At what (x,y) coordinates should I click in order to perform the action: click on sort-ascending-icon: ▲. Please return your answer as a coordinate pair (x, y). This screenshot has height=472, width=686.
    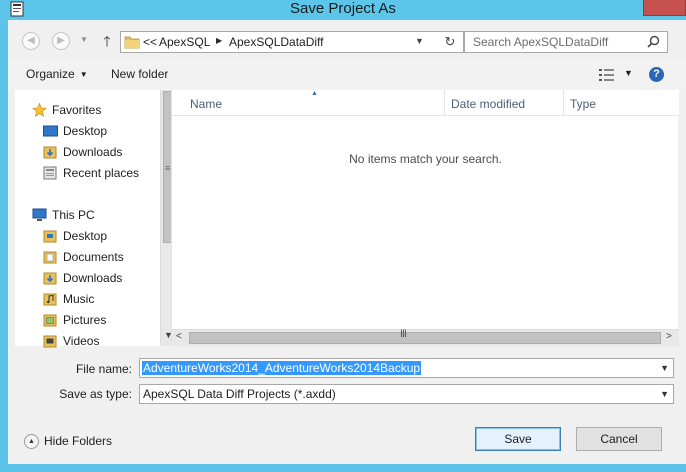
    Looking at the image, I should click on (314, 93).